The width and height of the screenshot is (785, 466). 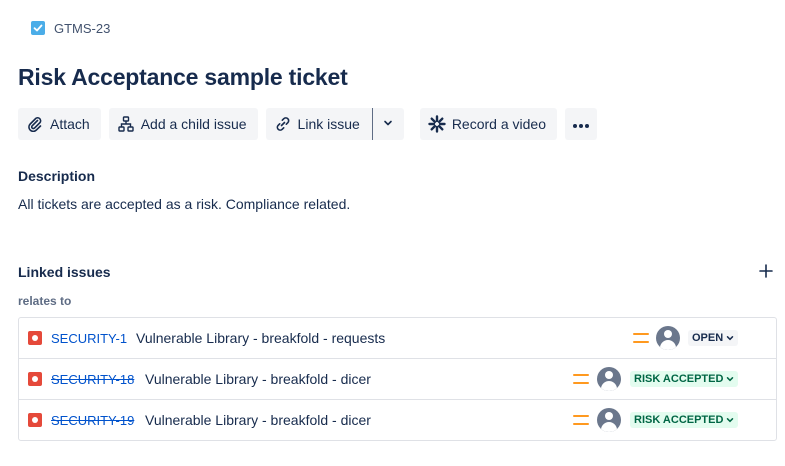 What do you see at coordinates (498, 124) in the screenshot?
I see `record-video-label: Record a video` at bounding box center [498, 124].